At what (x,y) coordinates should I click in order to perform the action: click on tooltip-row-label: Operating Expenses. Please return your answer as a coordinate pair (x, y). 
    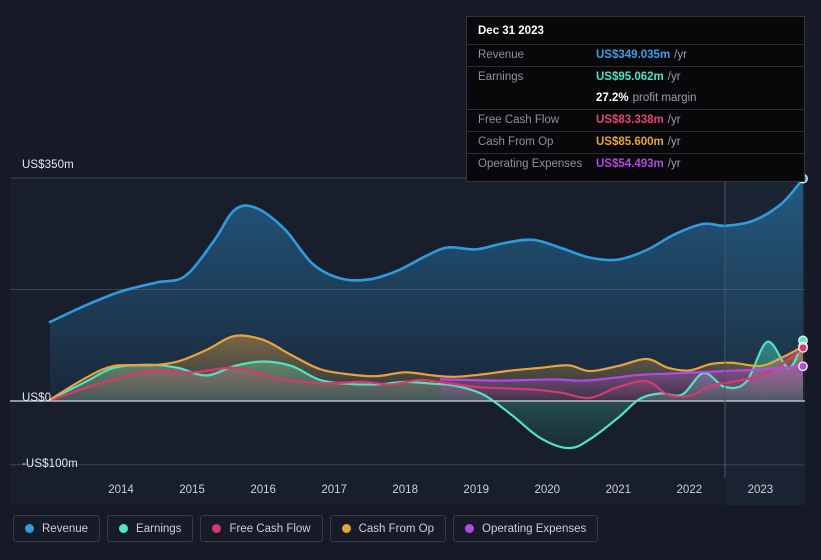
    Looking at the image, I should click on (530, 164).